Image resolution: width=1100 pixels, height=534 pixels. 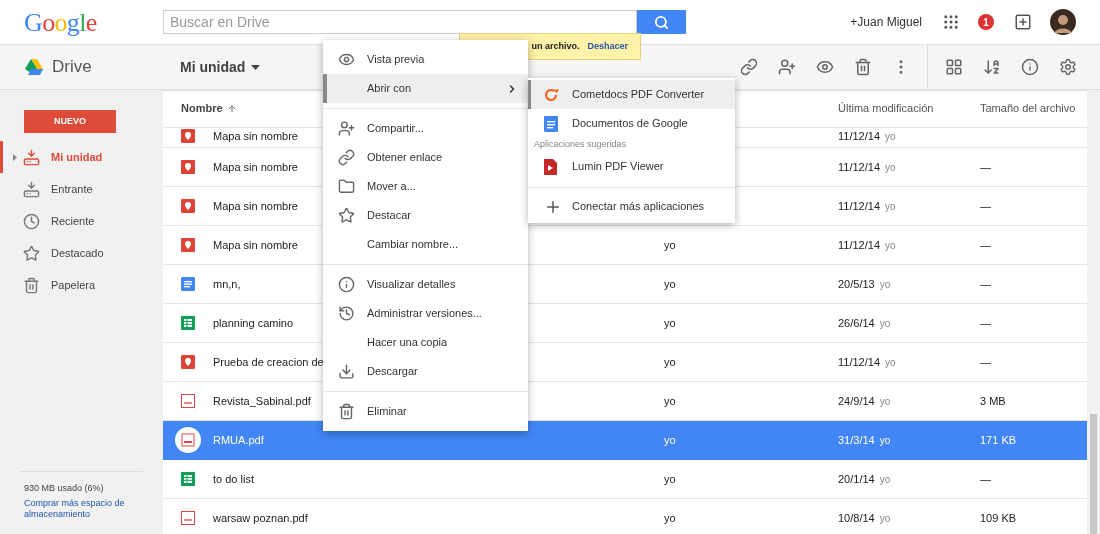 I want to click on search-icon, so click(x=661, y=22).